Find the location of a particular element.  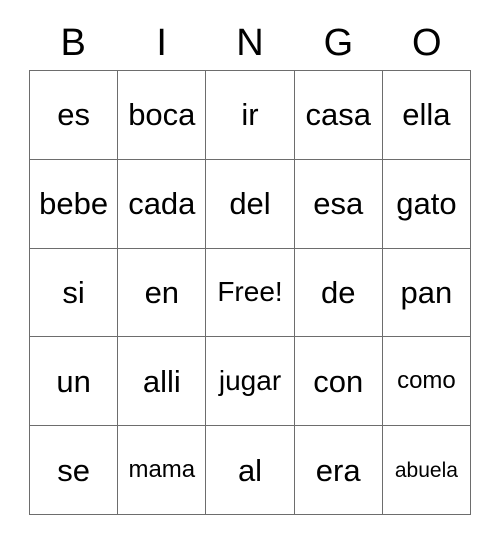

bingo-cell-label: abuela is located at coordinates (426, 470).